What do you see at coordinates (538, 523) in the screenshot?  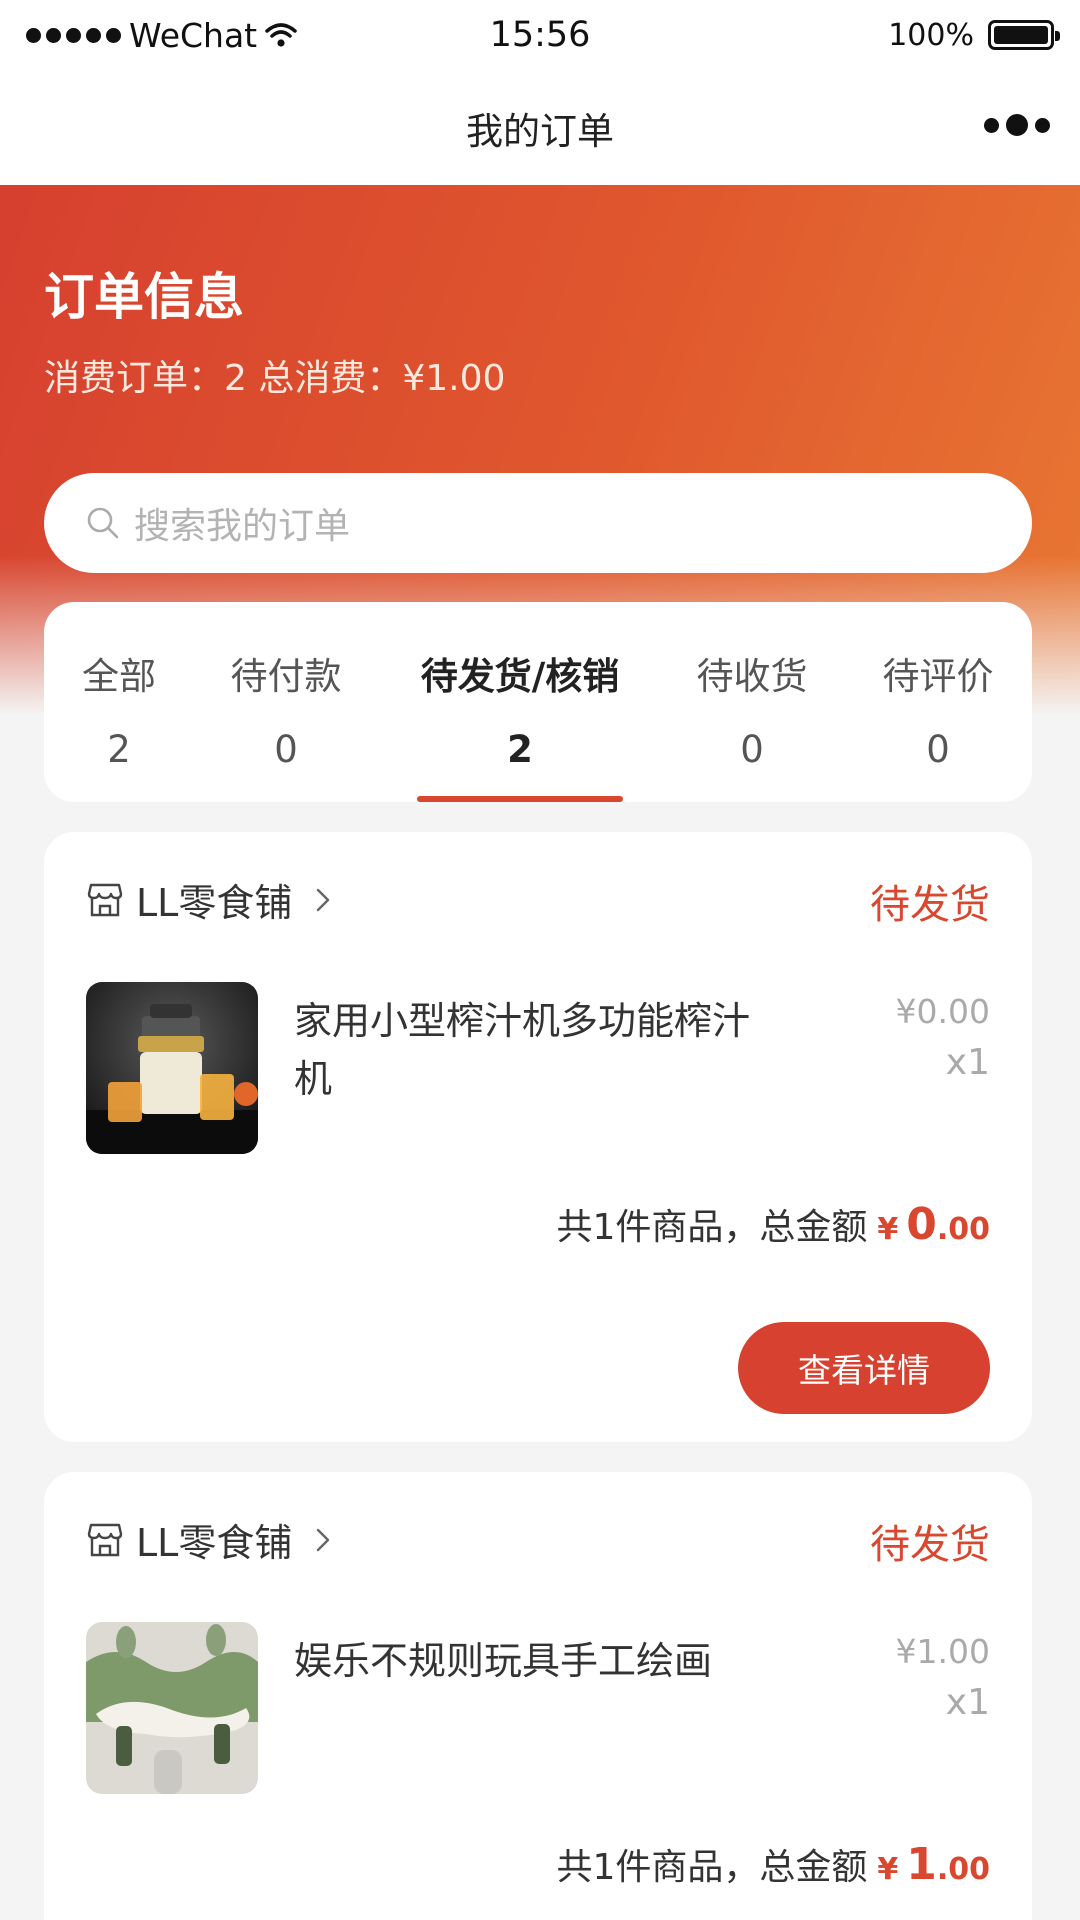 I see `search-input: 搜索我的订单` at bounding box center [538, 523].